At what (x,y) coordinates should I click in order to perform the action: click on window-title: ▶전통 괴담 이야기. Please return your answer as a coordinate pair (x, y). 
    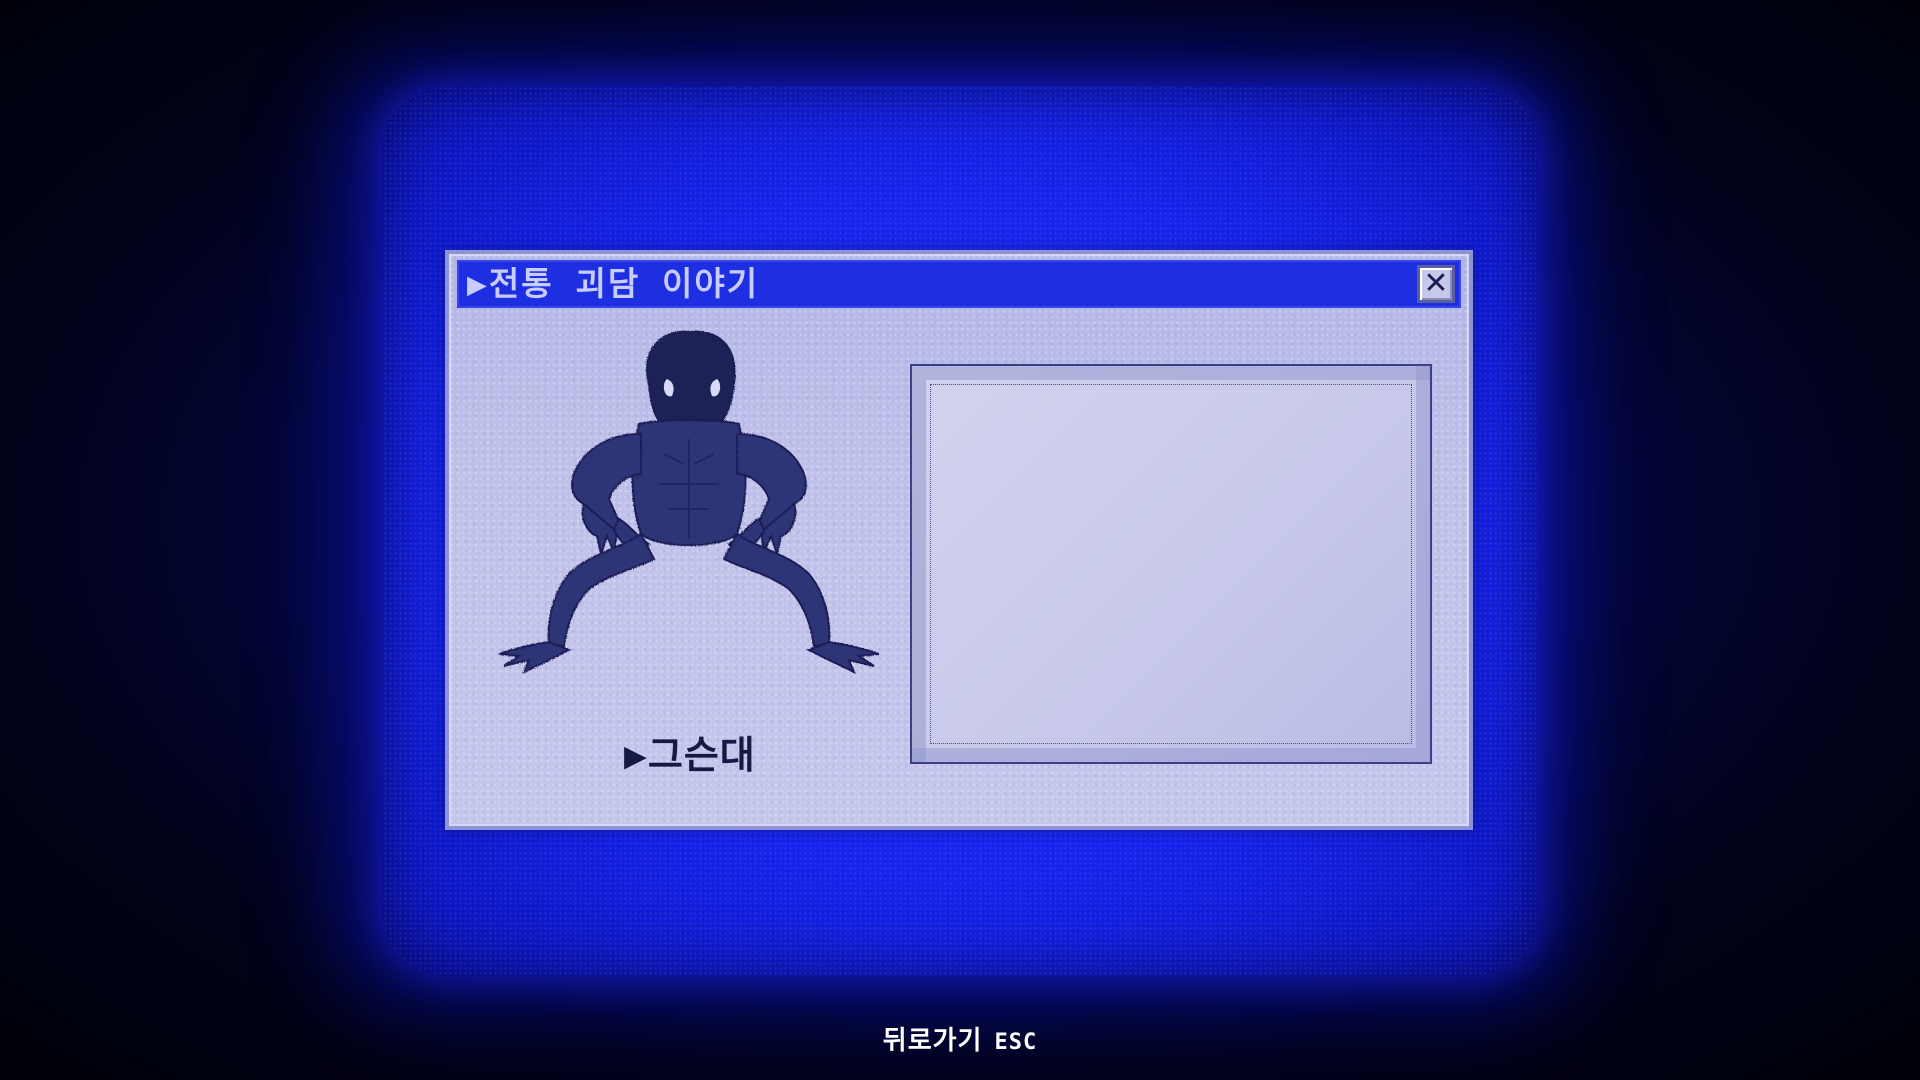
    Looking at the image, I should click on (613, 283).